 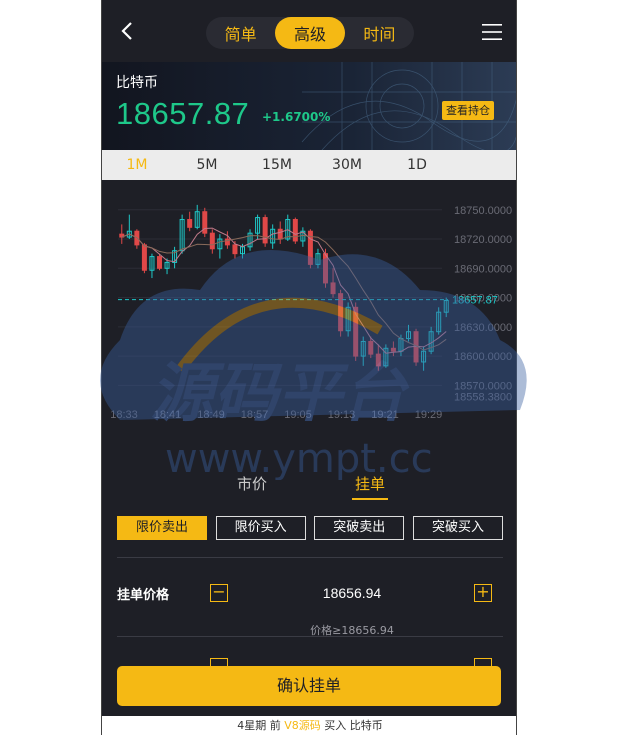 I want to click on order-tabs: 市价 挂单, so click(x=310, y=485).